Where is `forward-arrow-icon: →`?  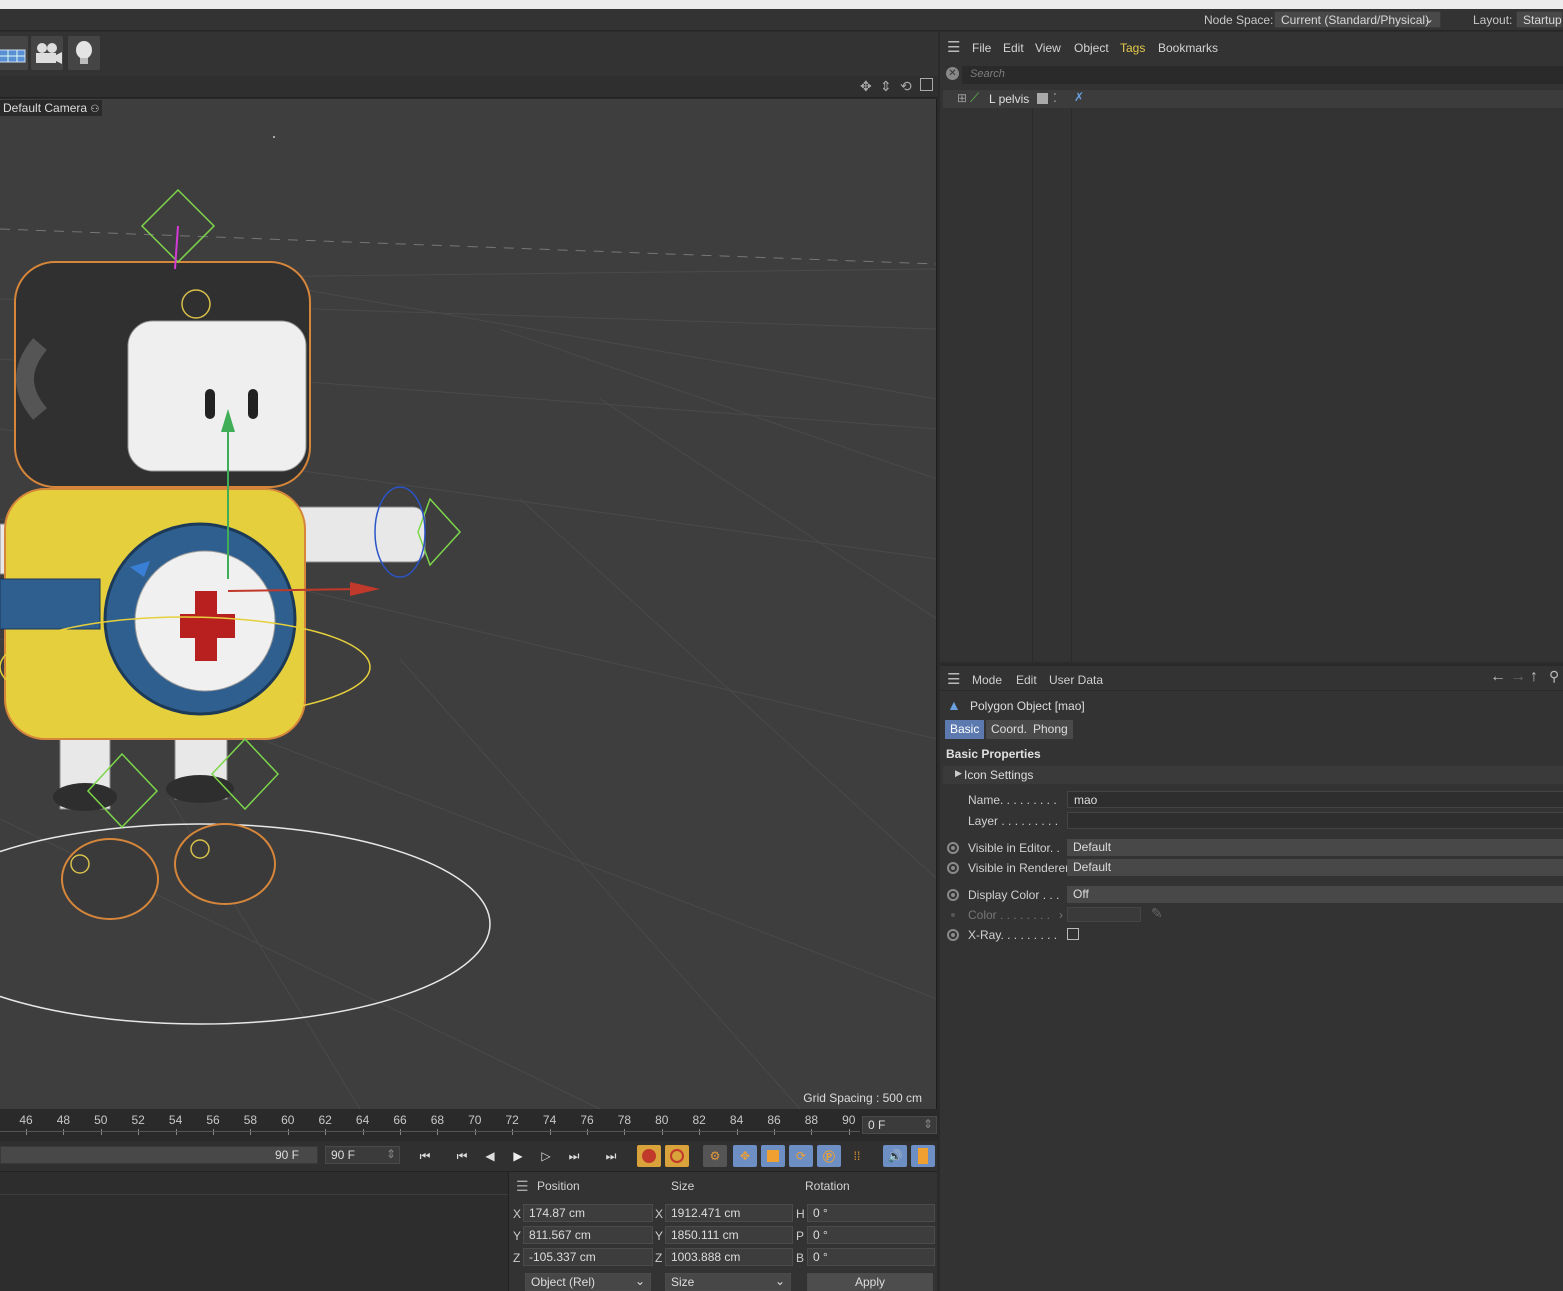
forward-arrow-icon: → is located at coordinates (1518, 677).